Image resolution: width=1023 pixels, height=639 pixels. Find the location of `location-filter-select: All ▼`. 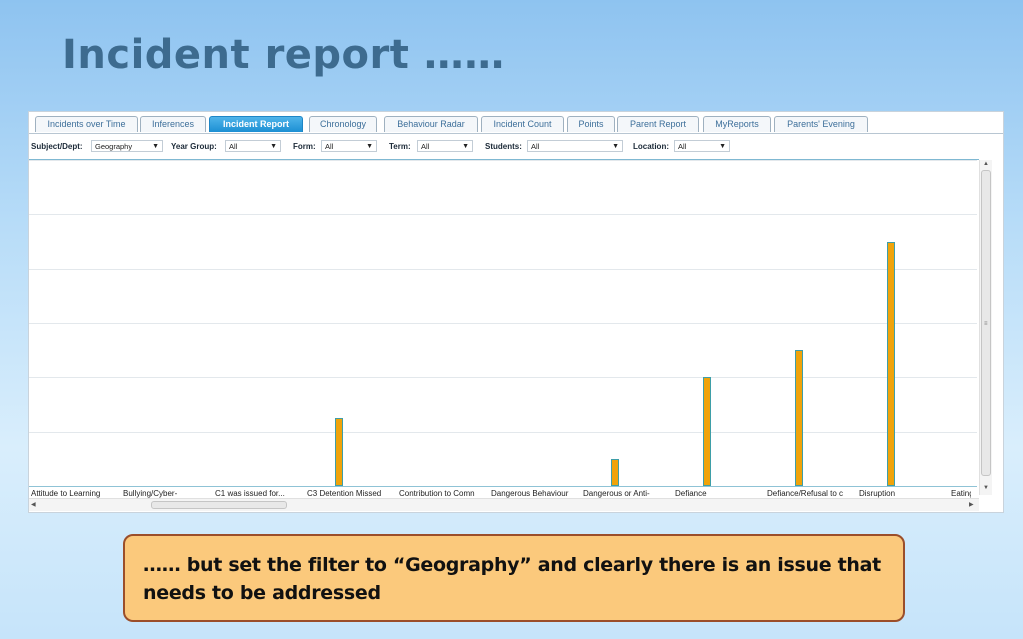

location-filter-select: All ▼ is located at coordinates (702, 146).